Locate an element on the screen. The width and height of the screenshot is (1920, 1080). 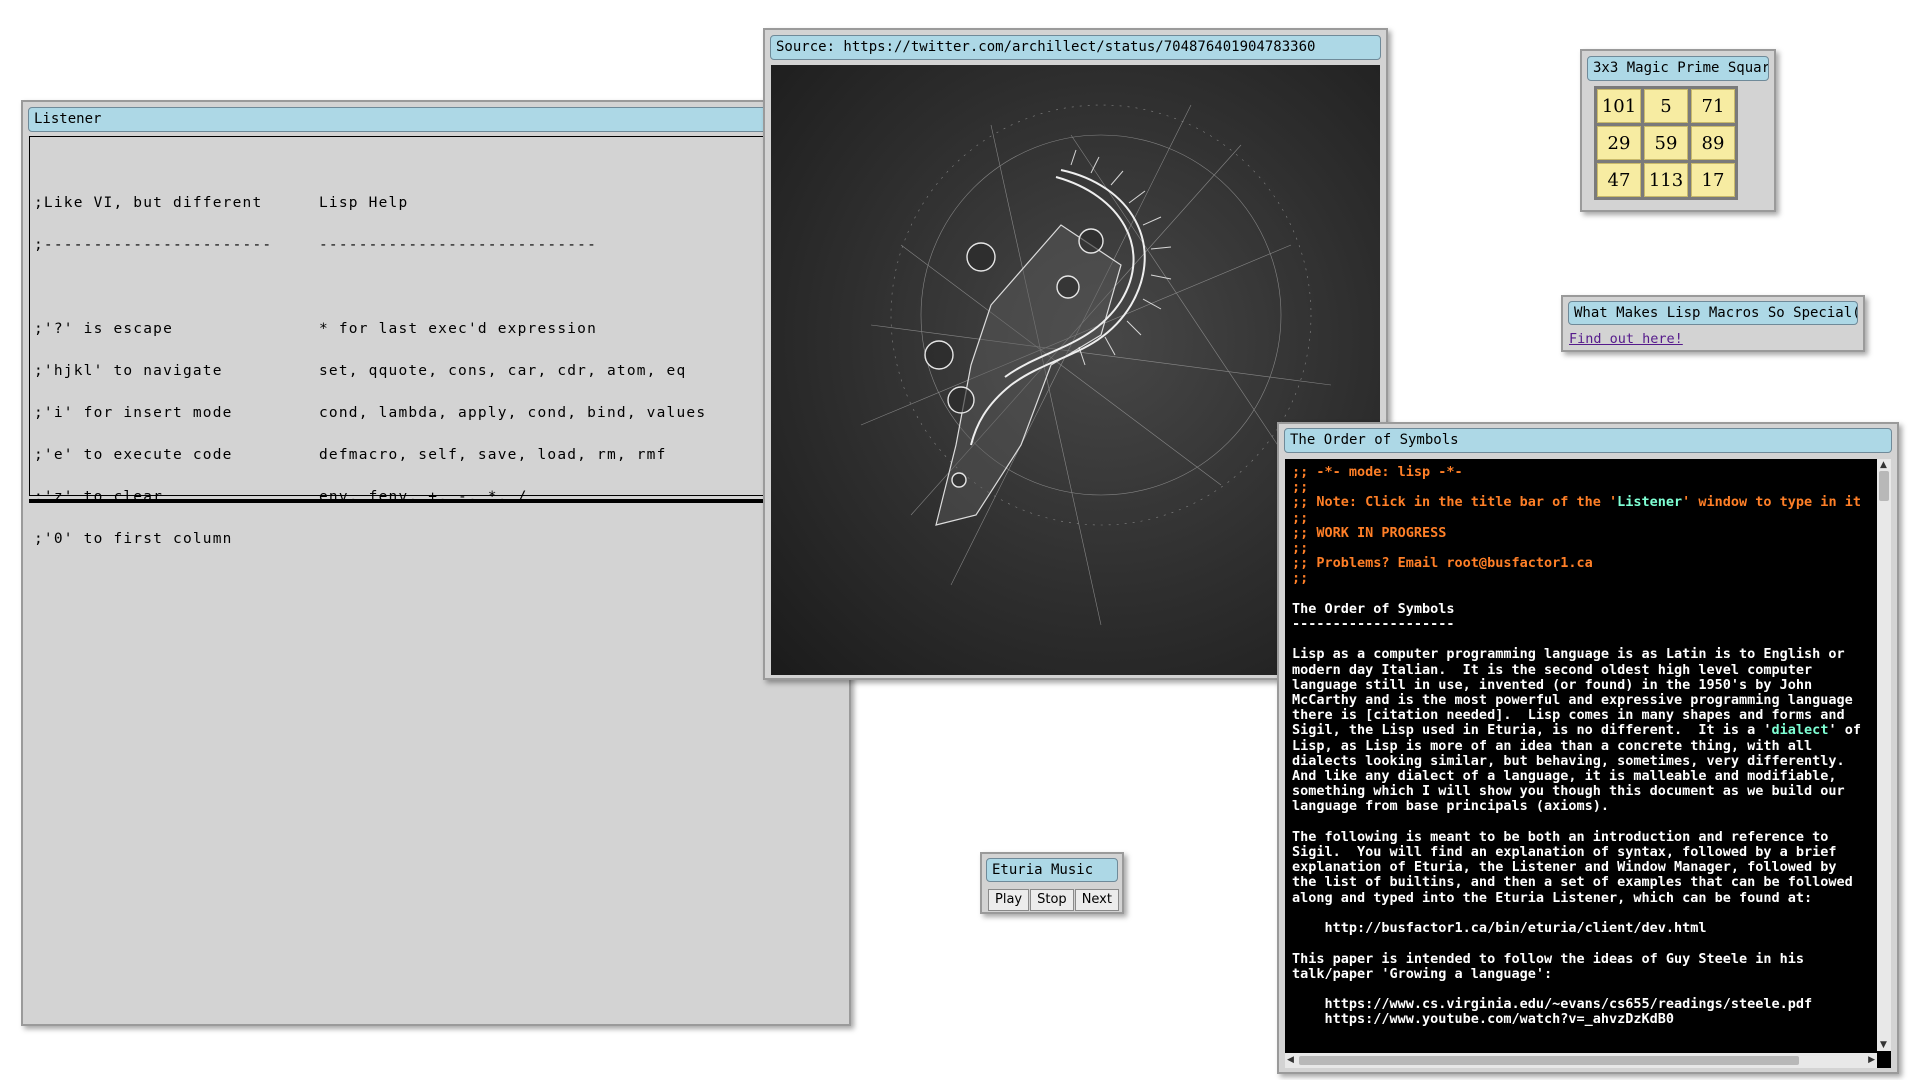
play-button: Play is located at coordinates (1009, 900).